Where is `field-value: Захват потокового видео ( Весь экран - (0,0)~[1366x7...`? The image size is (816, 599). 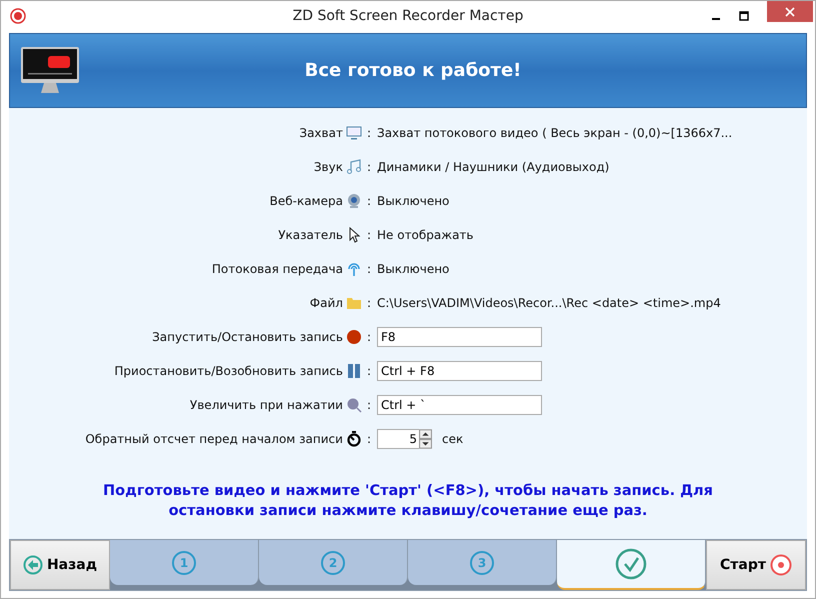
field-value: Захват потокового видео ( Весь экран - (0,0)~[1366x7... is located at coordinates (554, 133).